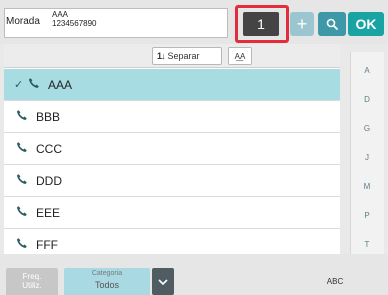 The width and height of the screenshot is (388, 295). I want to click on sort-button: 1↓ Separar, so click(187, 56).